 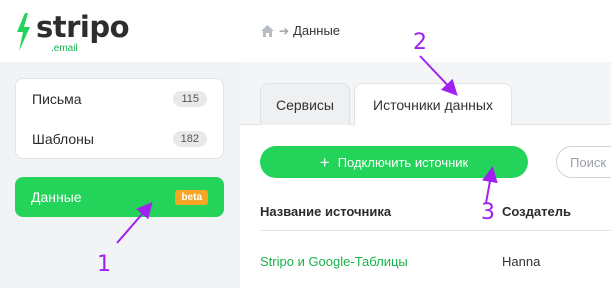 I want to click on table-divider, so click(x=435, y=230).